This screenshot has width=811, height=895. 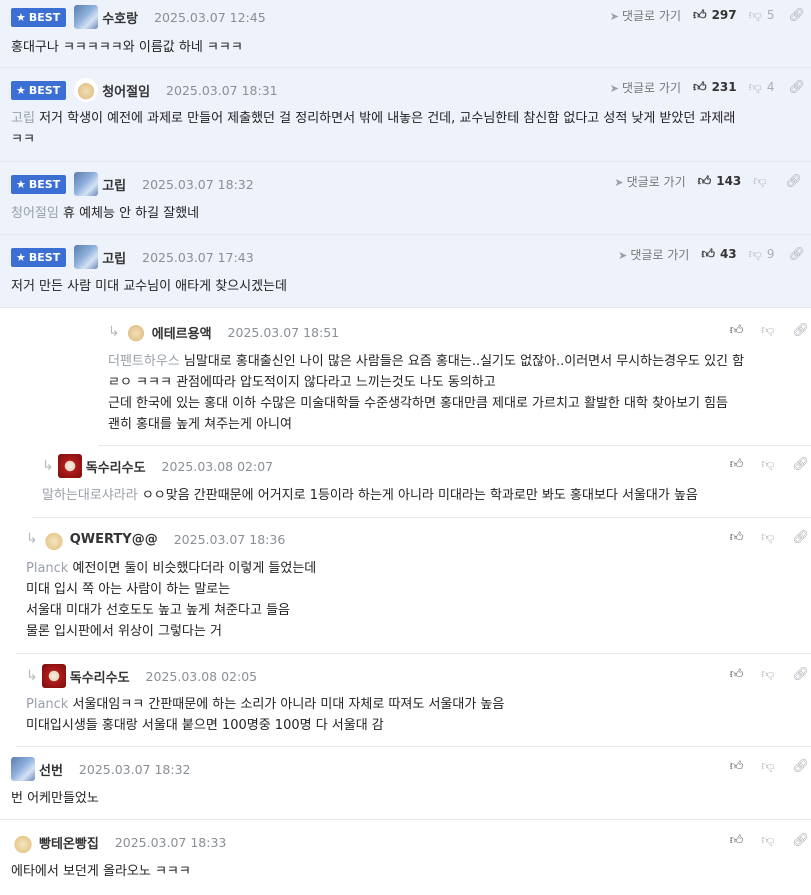 What do you see at coordinates (170, 842) in the screenshot?
I see `timestamp: 2025.03.07 18:33` at bounding box center [170, 842].